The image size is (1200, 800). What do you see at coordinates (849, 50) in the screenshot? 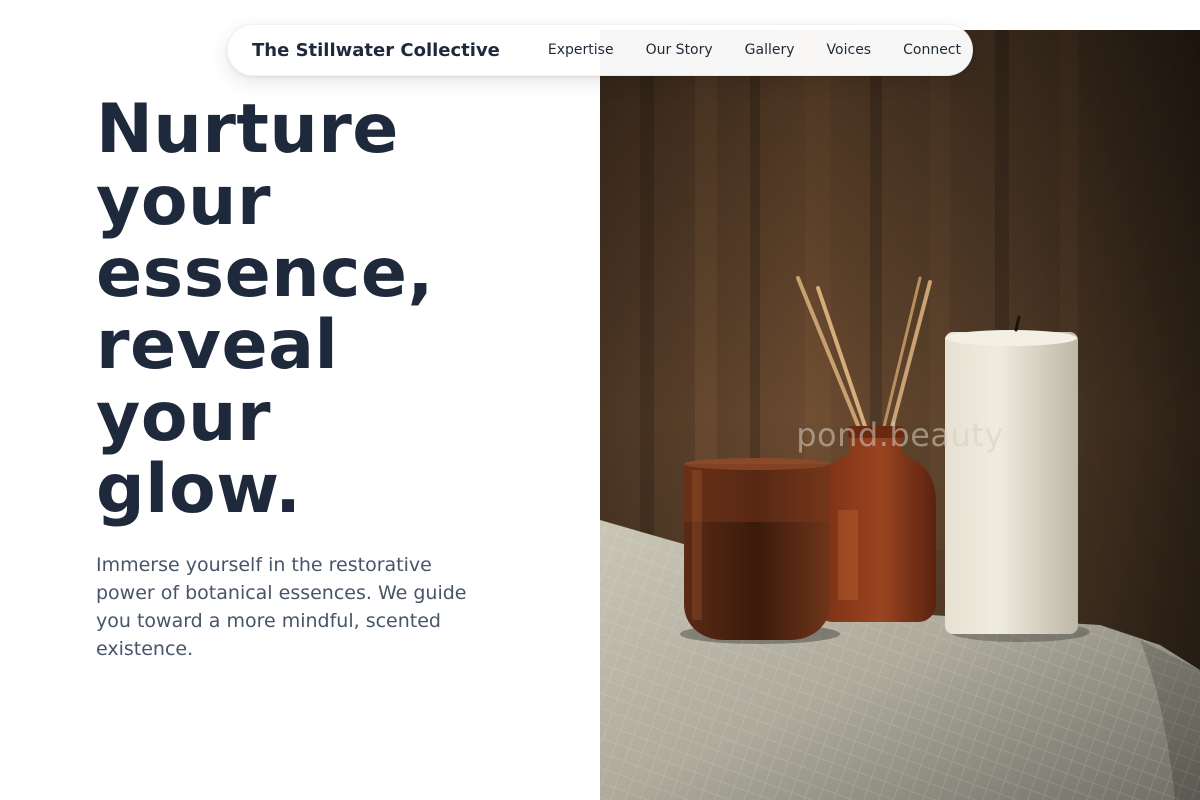
I see `nav-link-voices: Voices` at bounding box center [849, 50].